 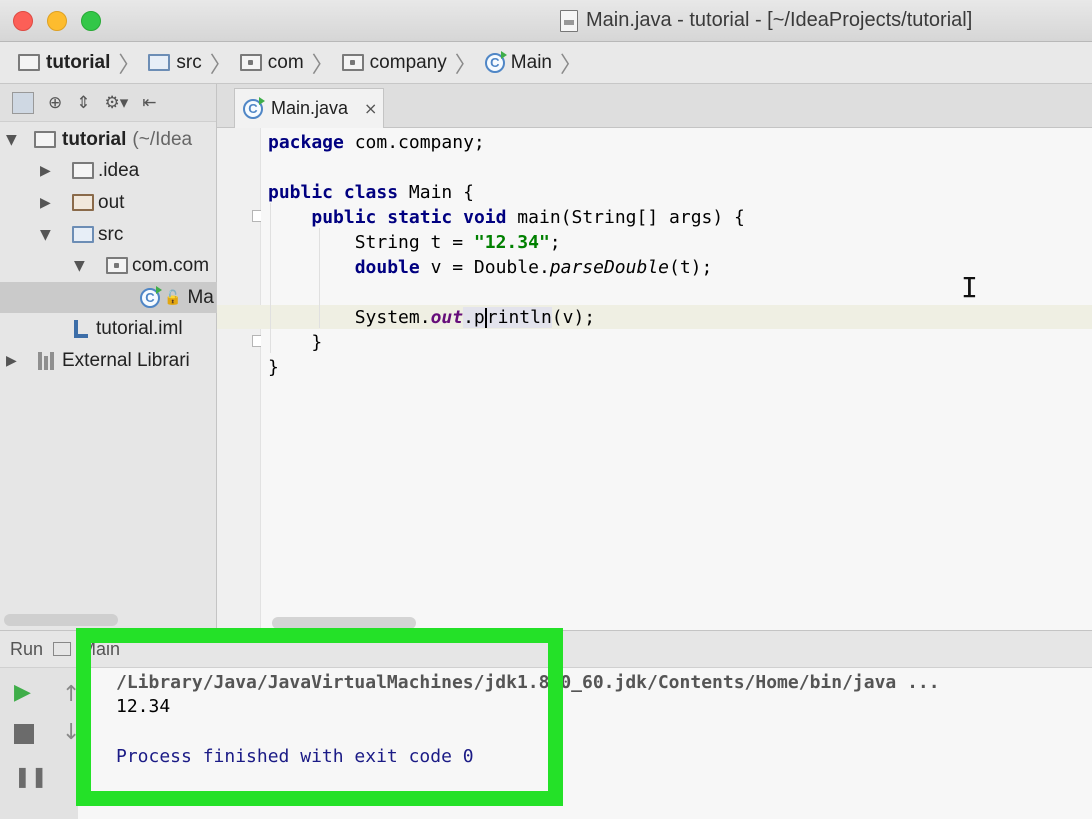 What do you see at coordinates (295, 756) in the screenshot?
I see `console-exit-message: Process finished with exit code 0` at bounding box center [295, 756].